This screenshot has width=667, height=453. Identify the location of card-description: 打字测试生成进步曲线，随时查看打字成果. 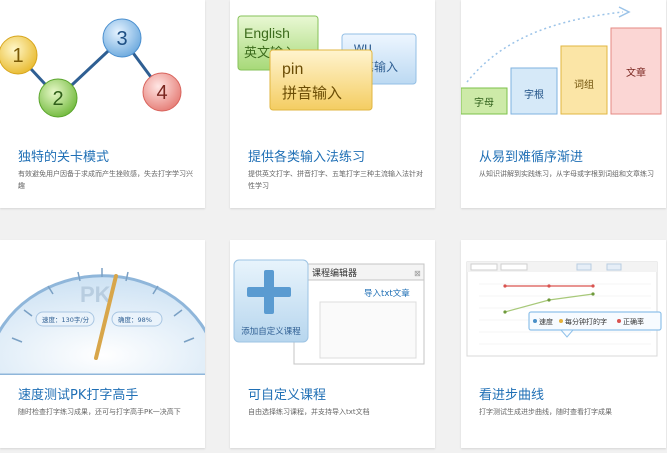
(545, 412).